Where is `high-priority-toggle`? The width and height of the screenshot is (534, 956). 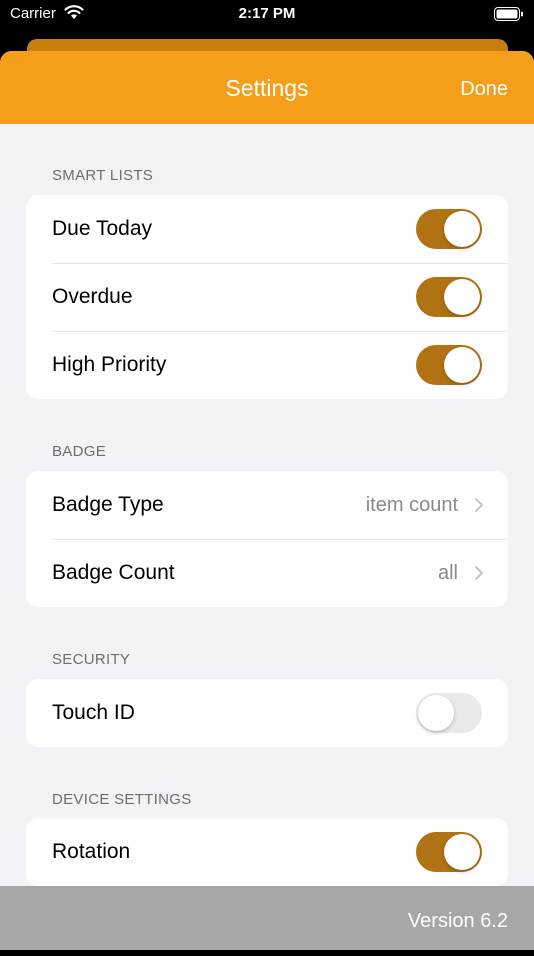
high-priority-toggle is located at coordinates (449, 365).